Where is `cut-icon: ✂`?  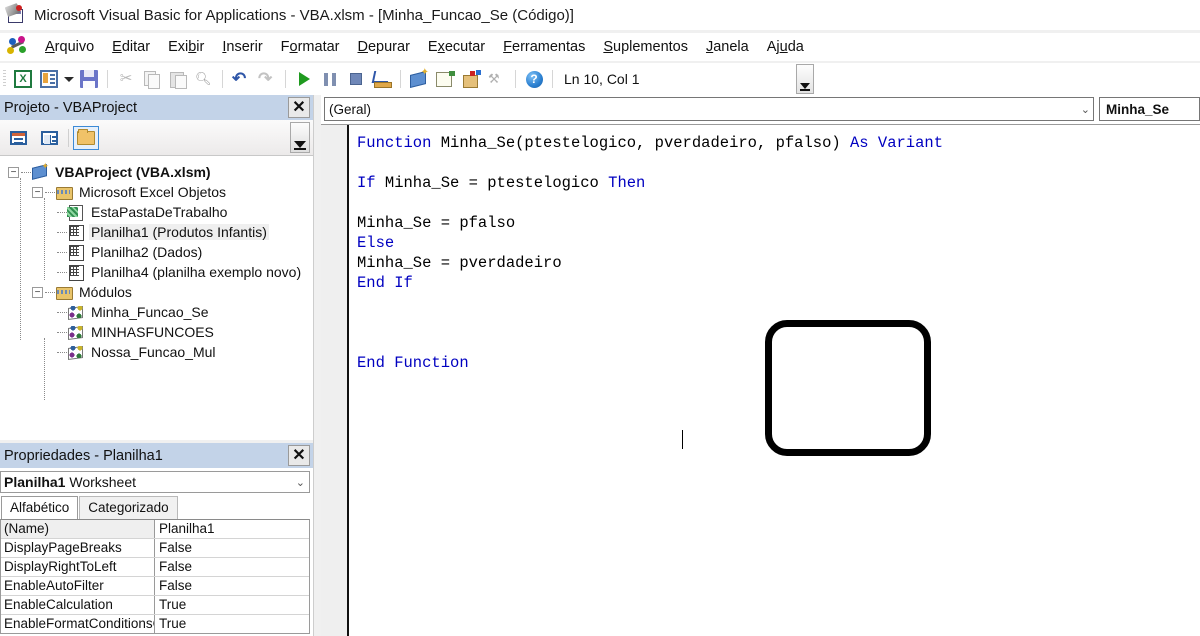 cut-icon: ✂ is located at coordinates (126, 79).